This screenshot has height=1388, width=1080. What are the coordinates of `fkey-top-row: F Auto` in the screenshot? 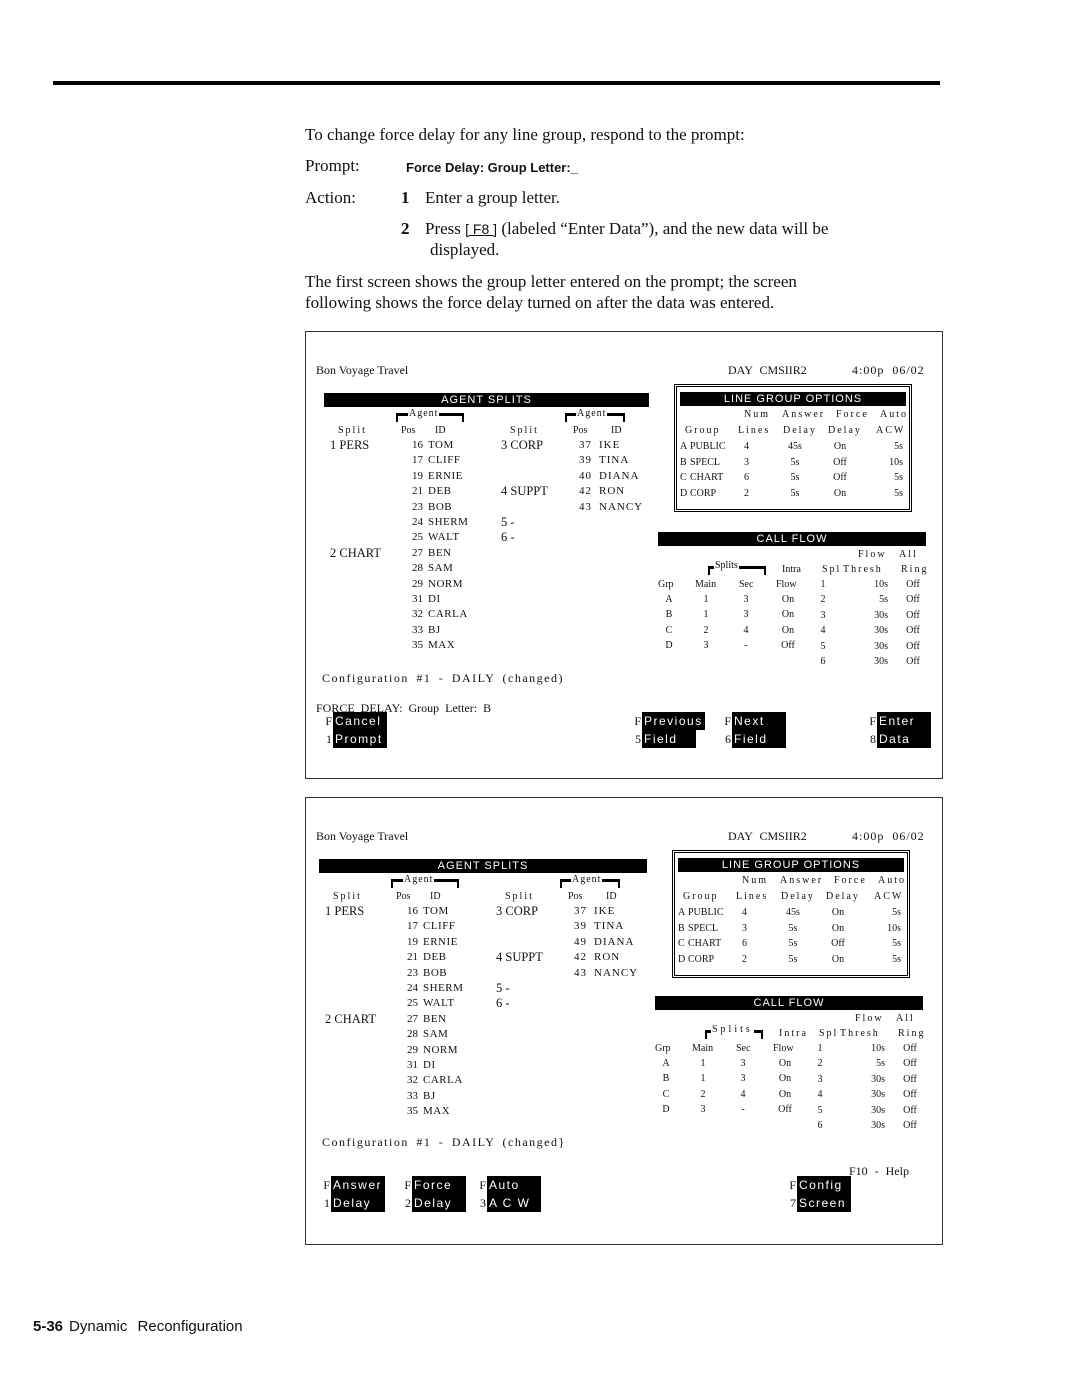 It's located at (508, 1185).